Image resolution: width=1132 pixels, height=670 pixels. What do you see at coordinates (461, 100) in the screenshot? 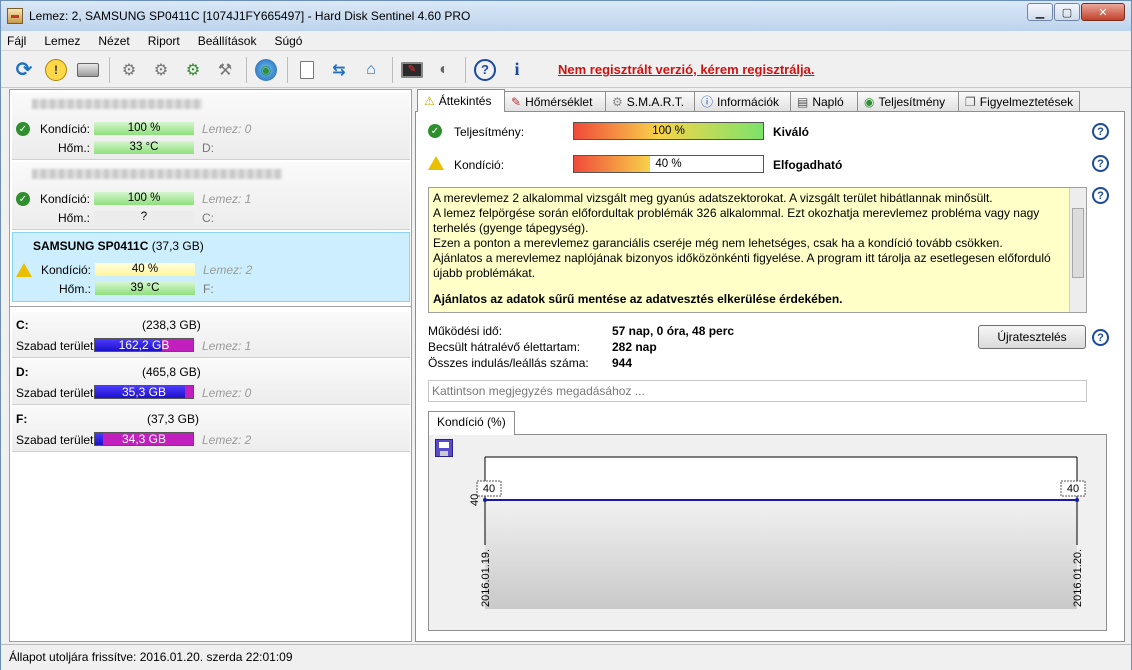
I see `tab-overview: ⚠ Áttekintés` at bounding box center [461, 100].